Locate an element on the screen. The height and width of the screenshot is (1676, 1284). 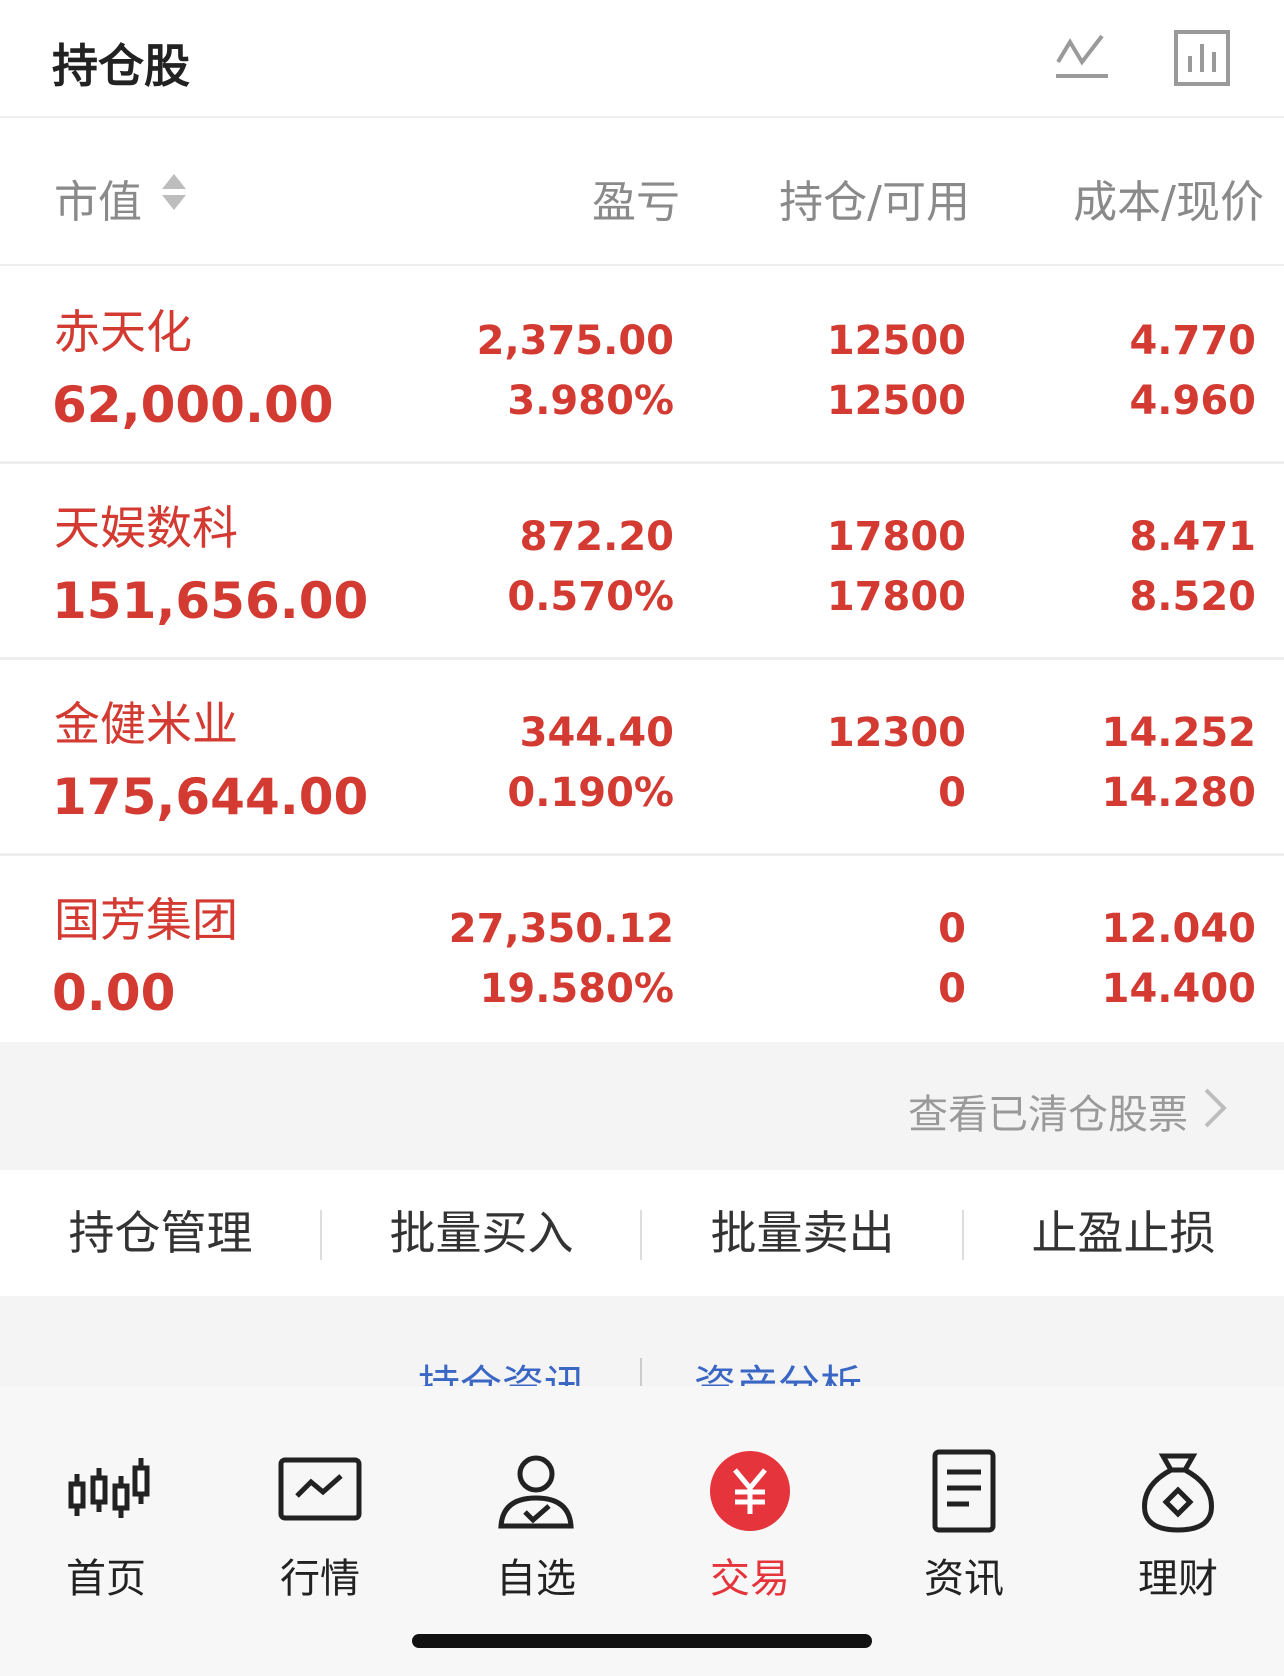
cost: 4.770 is located at coordinates (1192, 341).